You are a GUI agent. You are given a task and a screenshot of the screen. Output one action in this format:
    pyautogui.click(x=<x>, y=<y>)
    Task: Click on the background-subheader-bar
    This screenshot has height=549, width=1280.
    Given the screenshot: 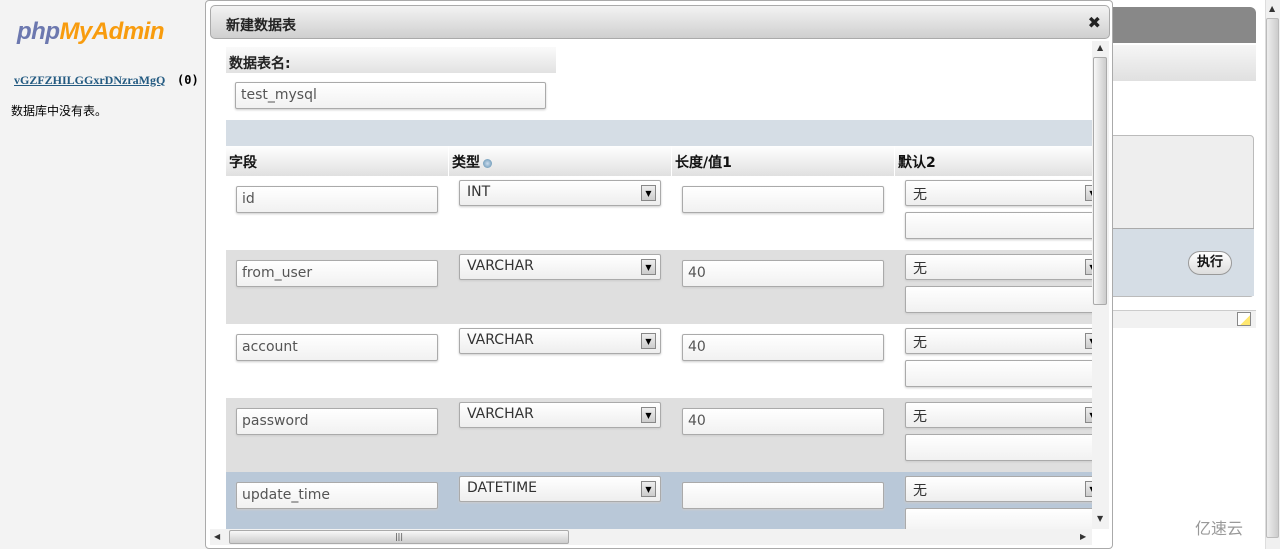 What is the action you would take?
    pyautogui.click(x=1183, y=63)
    